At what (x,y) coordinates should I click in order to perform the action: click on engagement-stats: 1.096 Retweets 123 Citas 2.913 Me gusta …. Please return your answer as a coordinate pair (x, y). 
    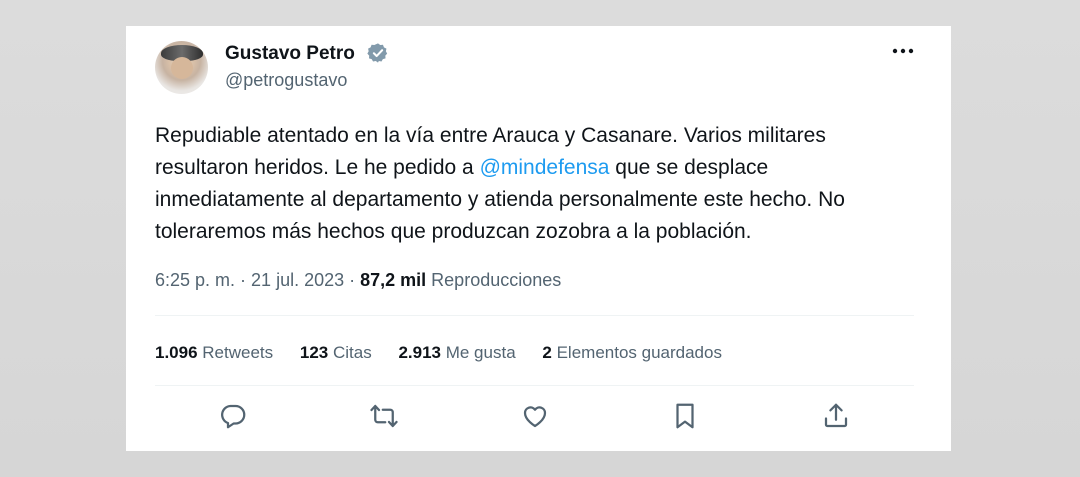
    Looking at the image, I should click on (449, 353).